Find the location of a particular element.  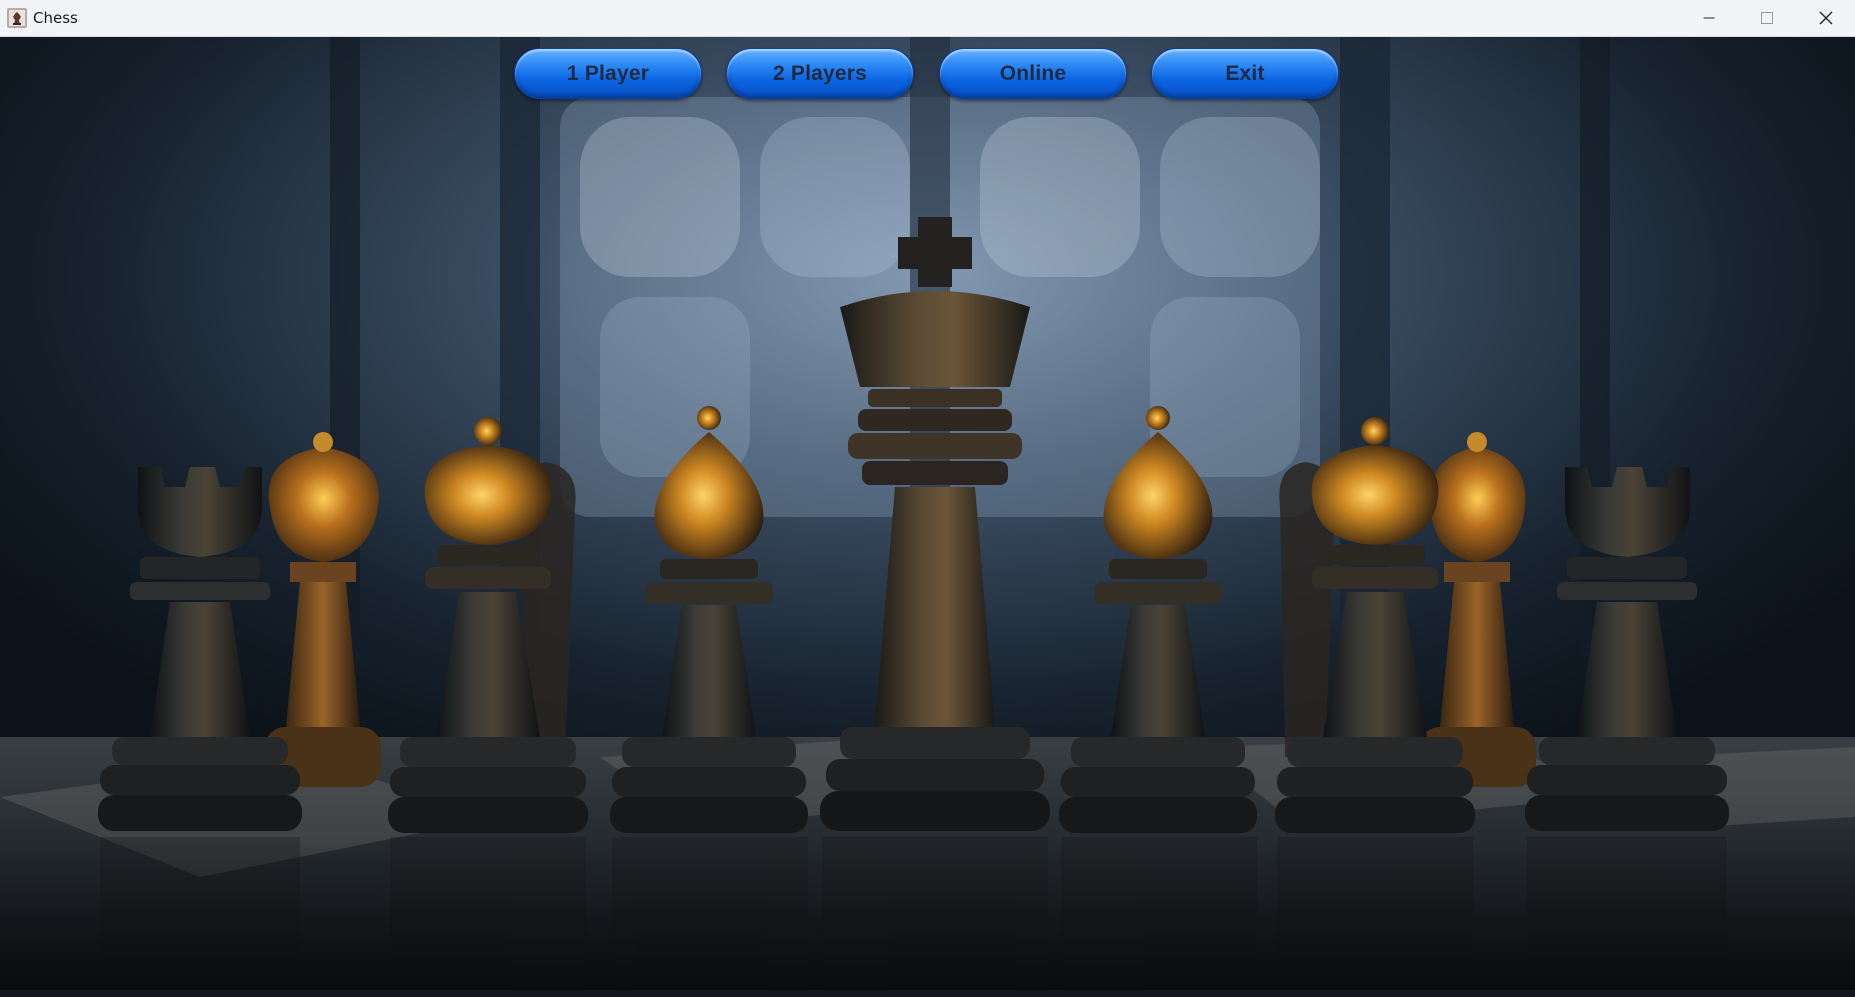

window-bottom-edge is located at coordinates (927, 993).